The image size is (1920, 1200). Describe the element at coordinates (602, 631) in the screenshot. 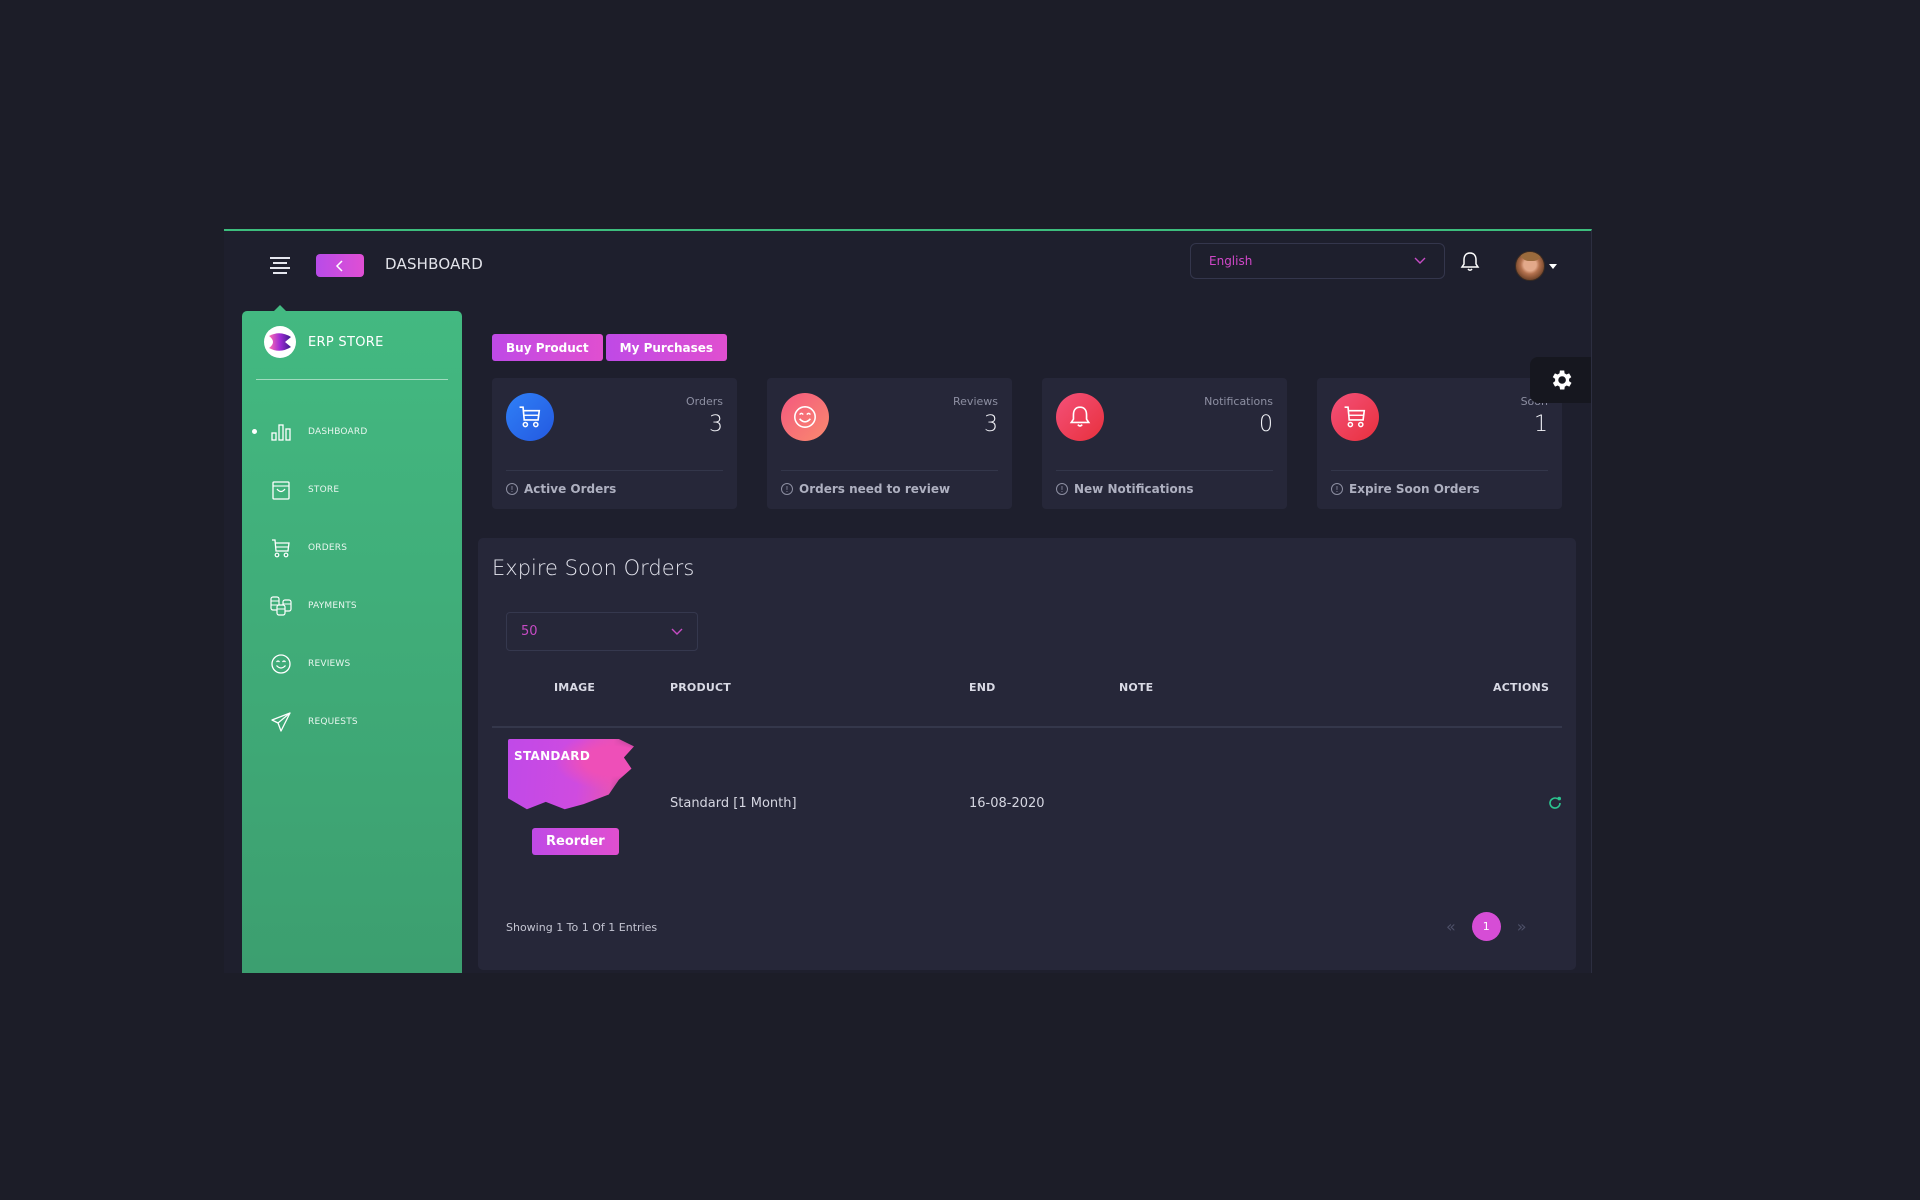

I see `page-length-select: 50` at that location.